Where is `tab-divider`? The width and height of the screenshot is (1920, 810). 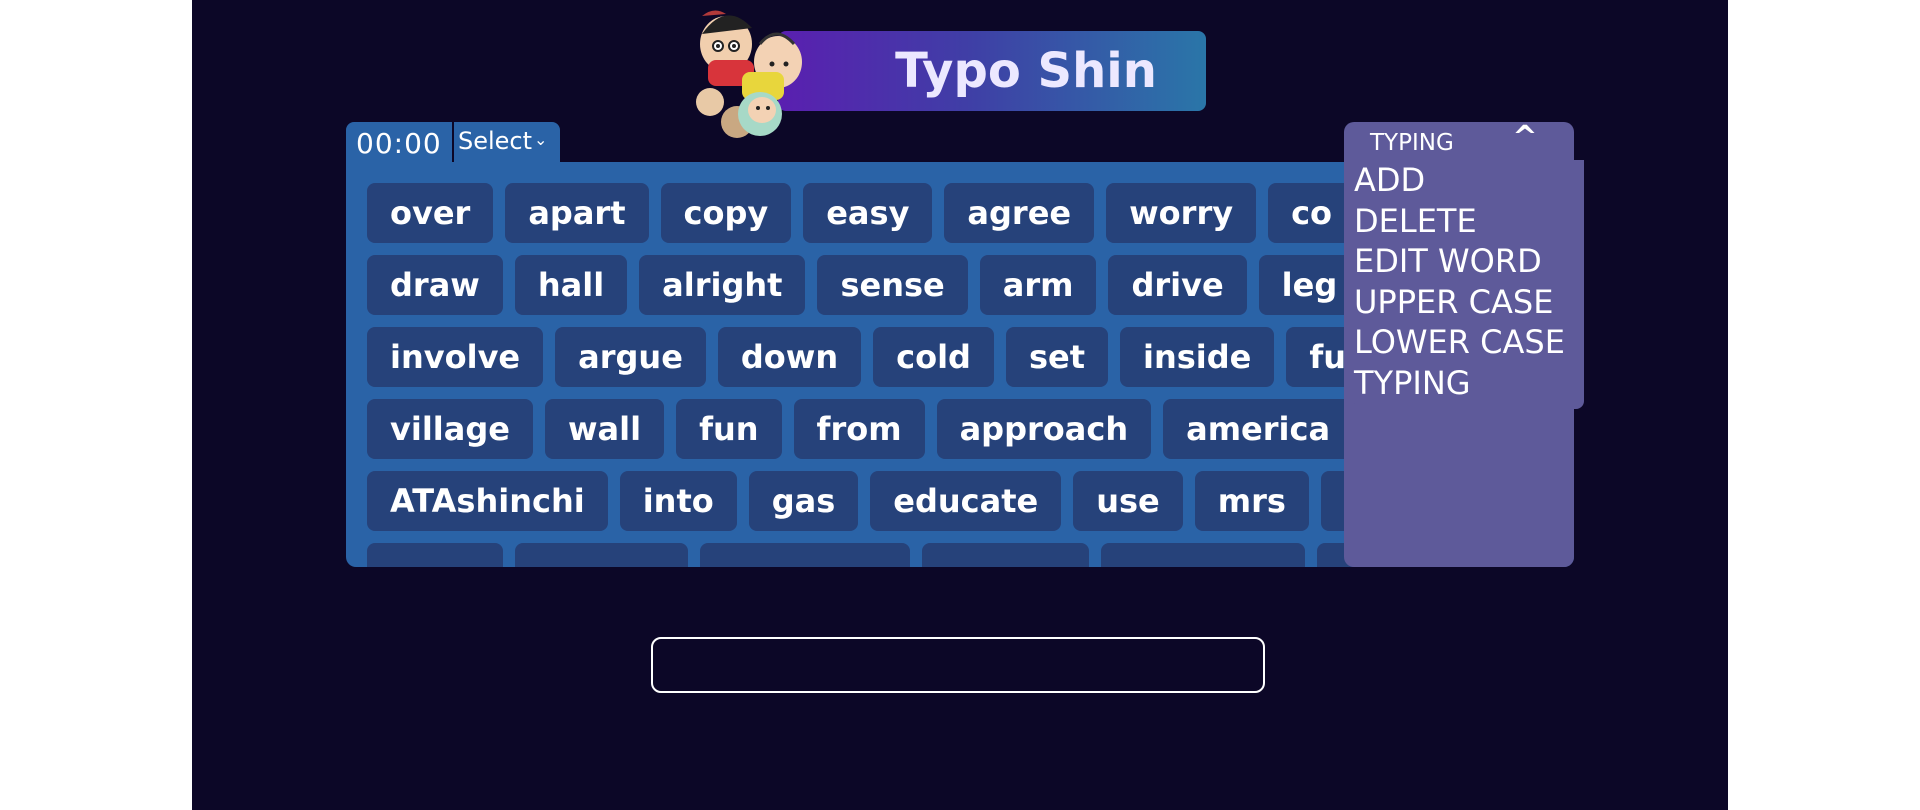
tab-divider is located at coordinates (453, 142).